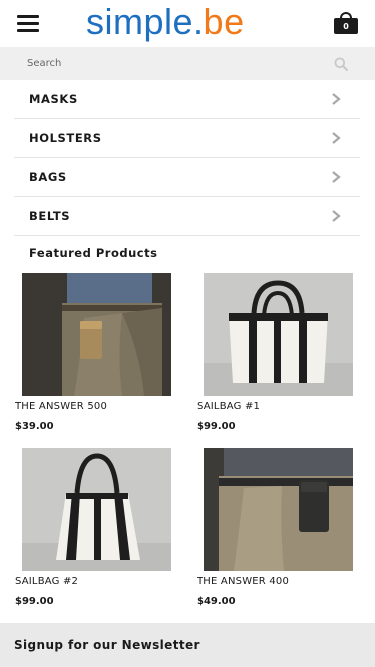 This screenshot has height=667, width=375. Describe the element at coordinates (165, 23) in the screenshot. I see `logo: simple.be` at that location.